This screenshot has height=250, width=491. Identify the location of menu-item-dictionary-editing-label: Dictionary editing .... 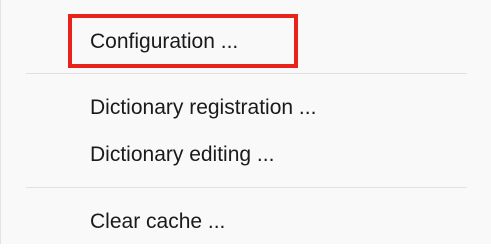
(182, 154).